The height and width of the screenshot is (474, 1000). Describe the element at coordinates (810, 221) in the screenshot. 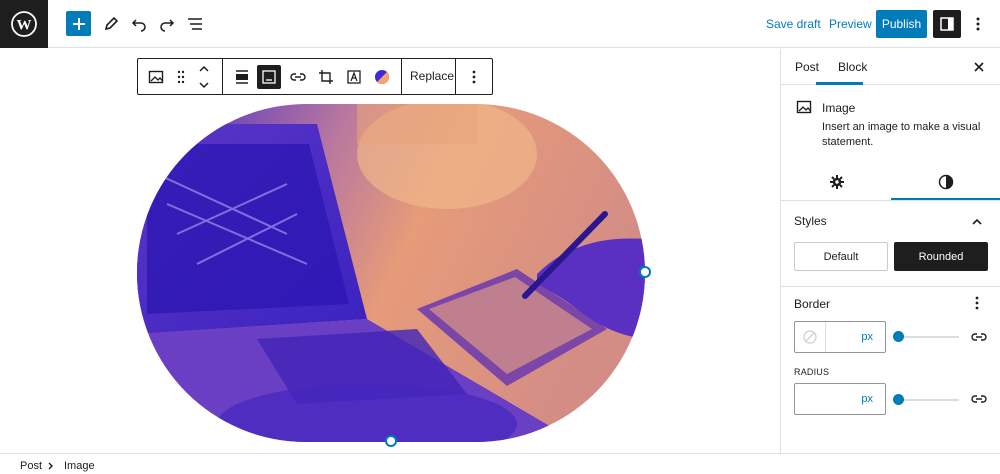

I see `styles-heading: Styles` at that location.